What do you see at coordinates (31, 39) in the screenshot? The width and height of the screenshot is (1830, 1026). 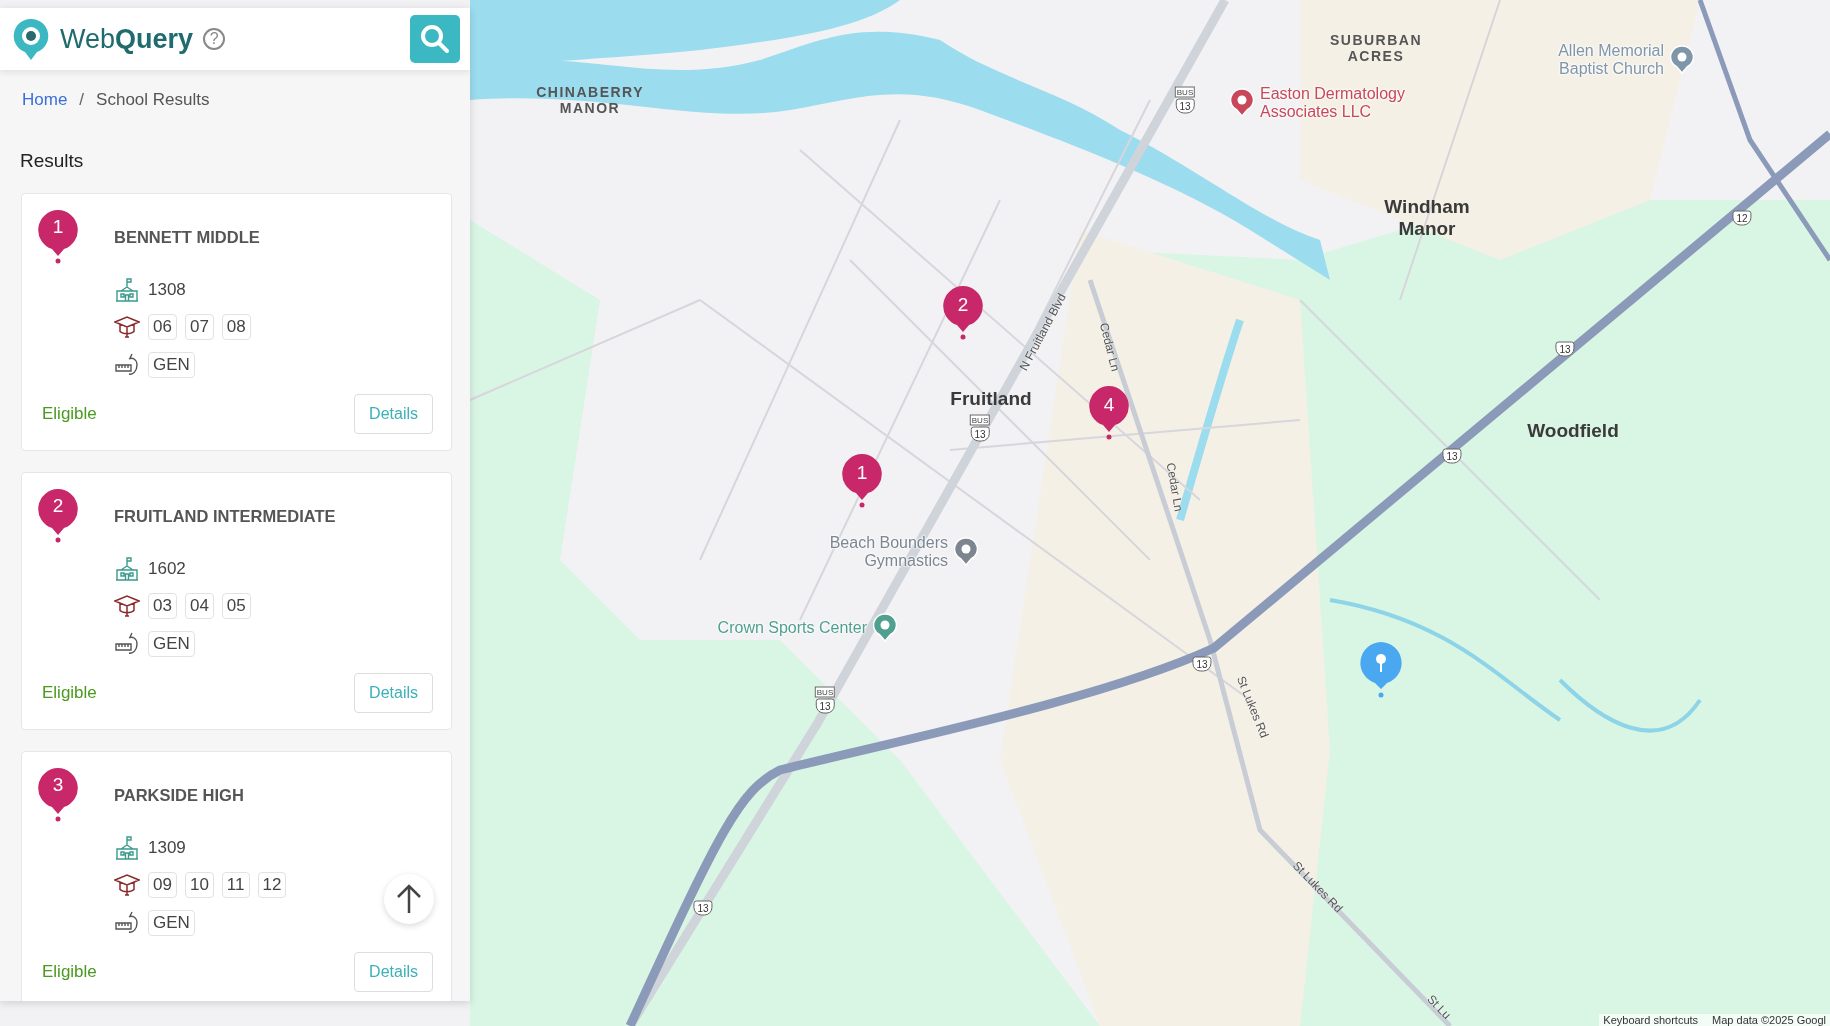 I see `logo-icon` at bounding box center [31, 39].